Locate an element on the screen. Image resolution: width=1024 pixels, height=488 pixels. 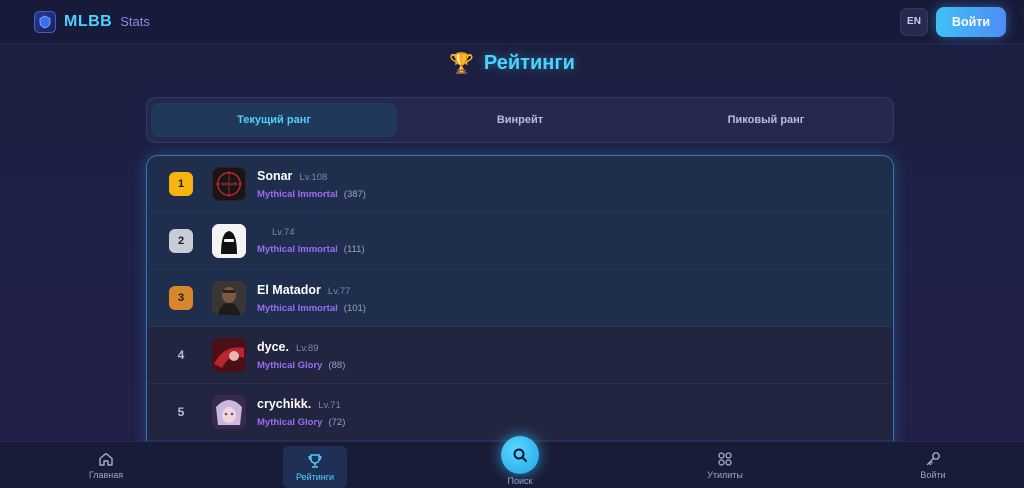
svg-text: SONAR is located at coordinates (229, 184).